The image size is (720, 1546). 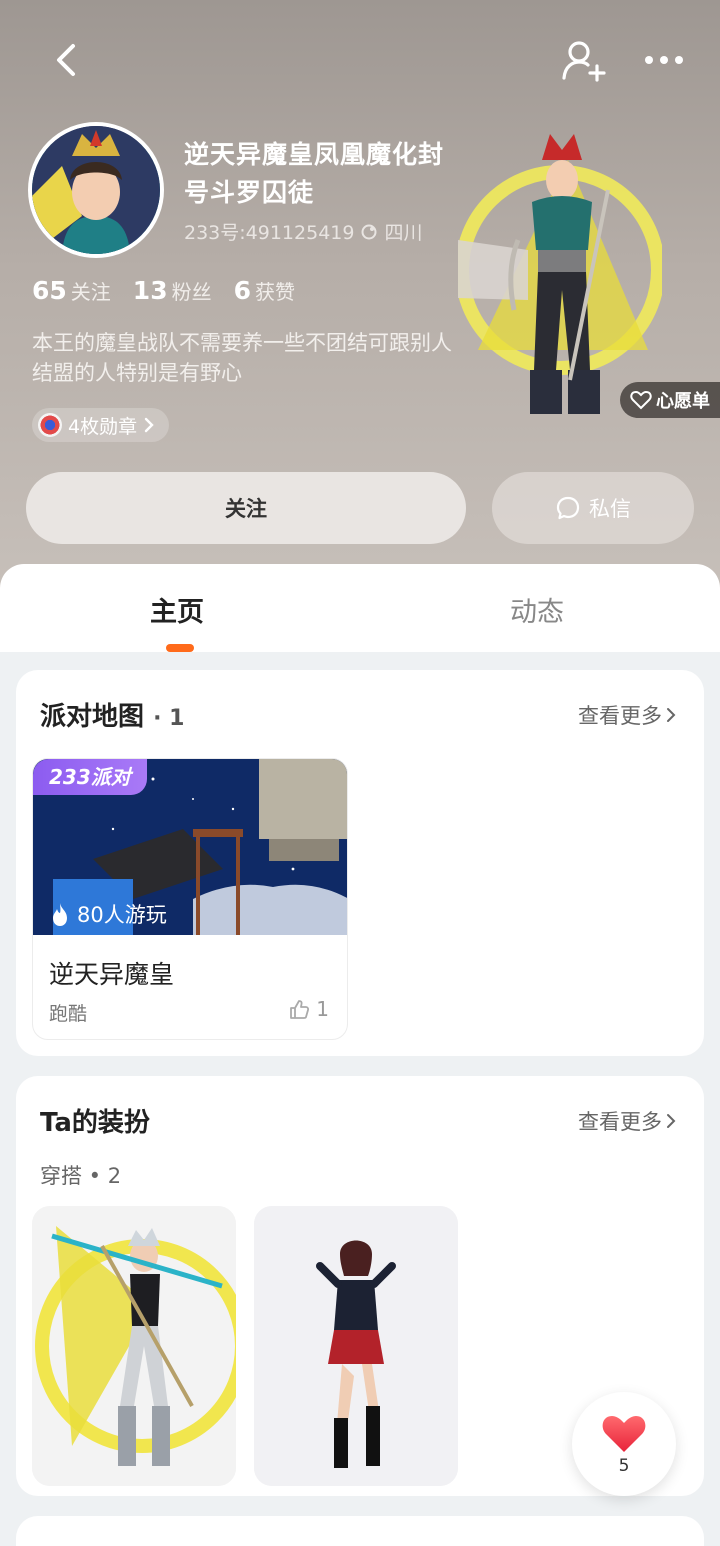 I want to click on message-button: 私信, so click(x=593, y=508).